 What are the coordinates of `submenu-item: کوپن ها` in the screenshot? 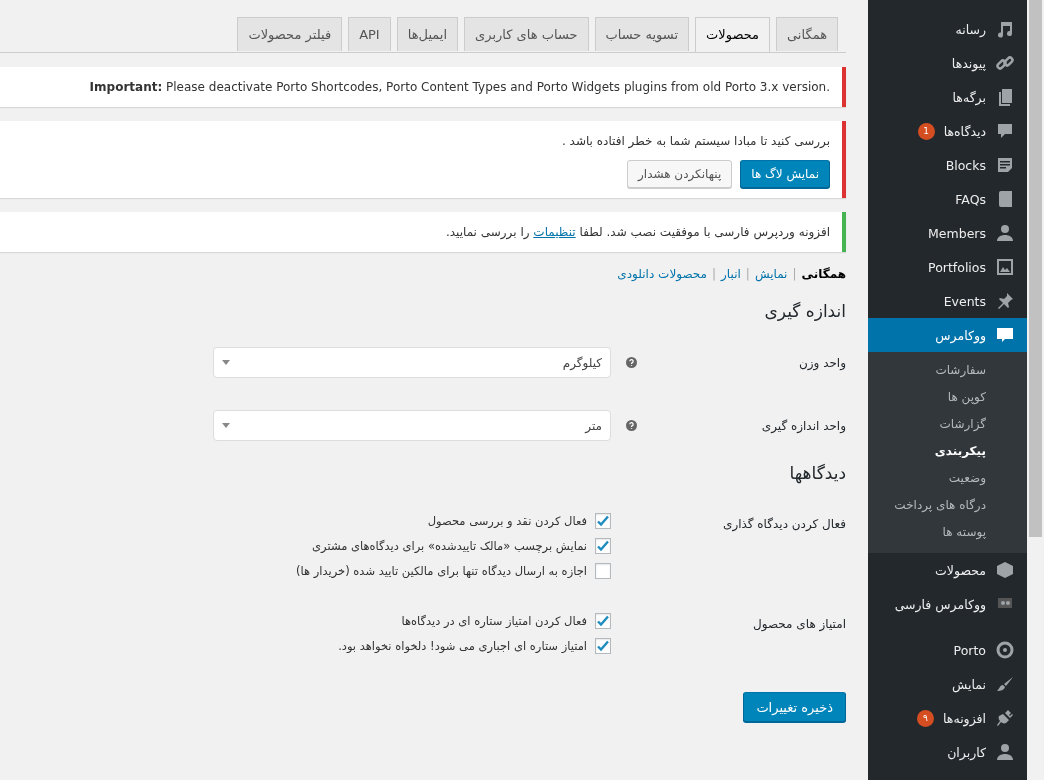 It's located at (947, 397).